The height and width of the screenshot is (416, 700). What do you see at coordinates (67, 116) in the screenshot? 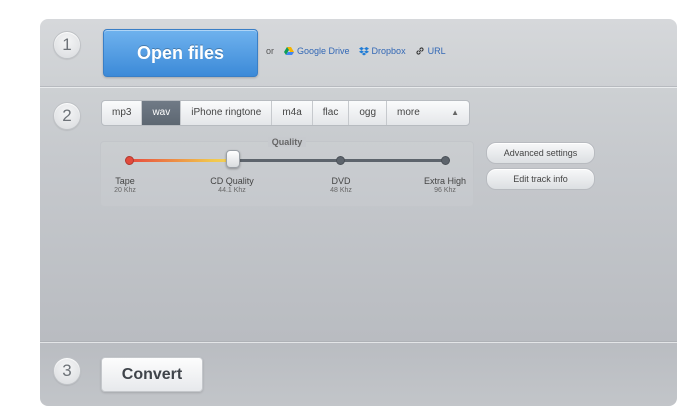
I see `step-2-badge: 2` at bounding box center [67, 116].